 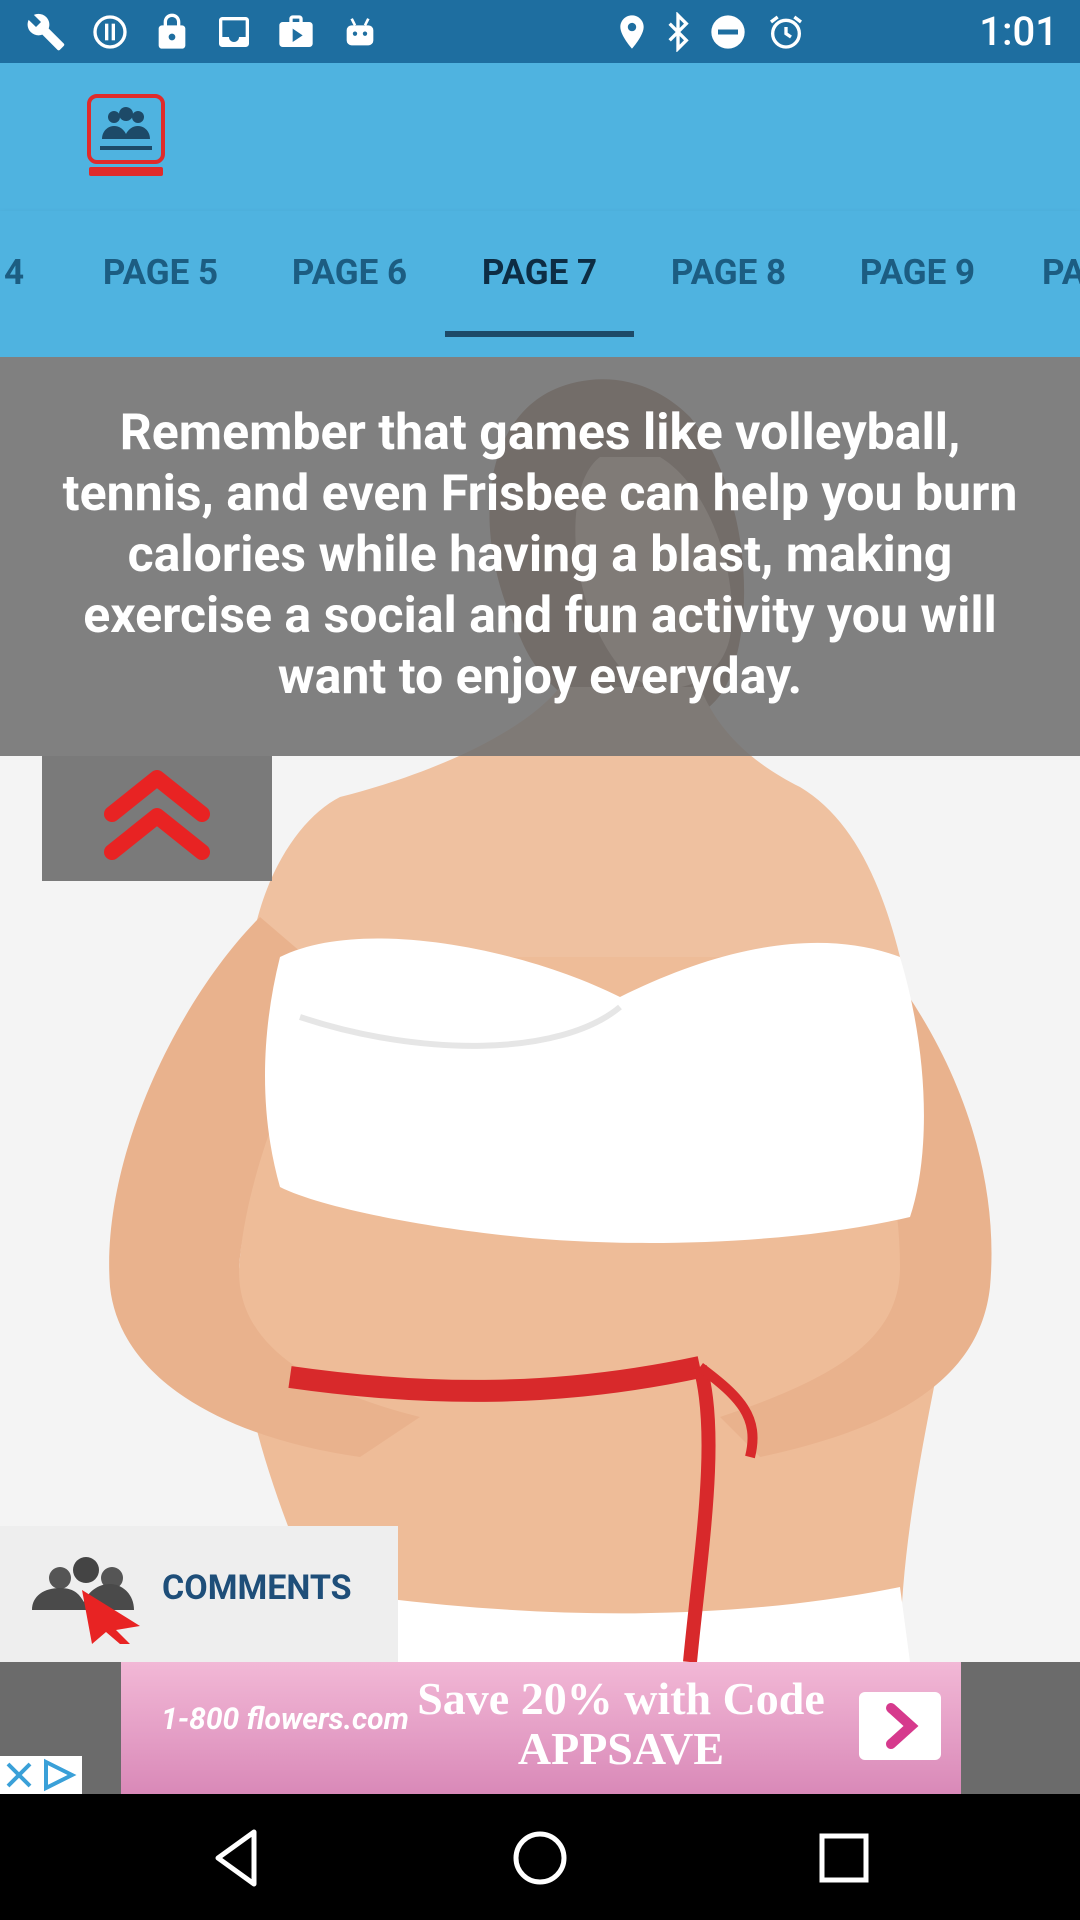 What do you see at coordinates (728, 32) in the screenshot?
I see `do-not-disturb-icon` at bounding box center [728, 32].